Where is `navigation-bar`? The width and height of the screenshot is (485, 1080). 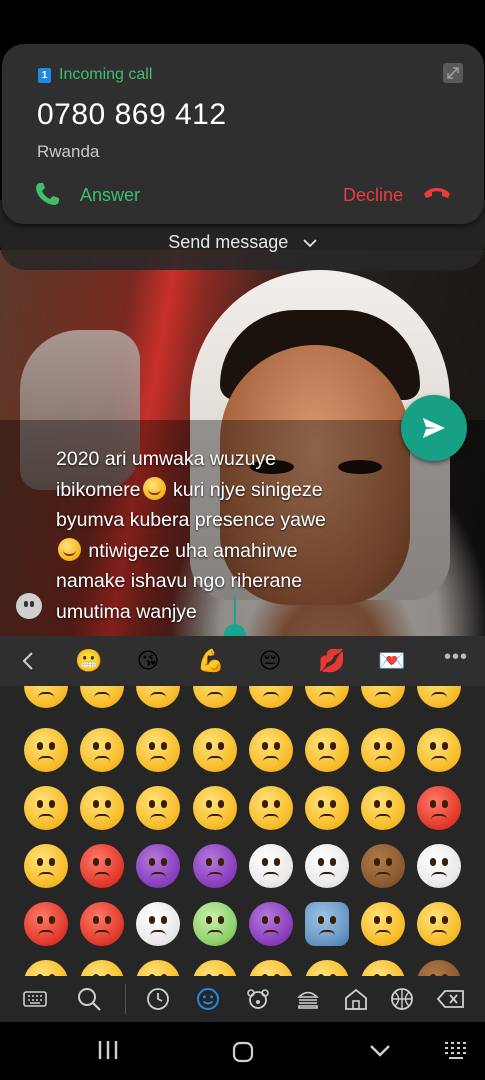 navigation-bar is located at coordinates (242, 1051).